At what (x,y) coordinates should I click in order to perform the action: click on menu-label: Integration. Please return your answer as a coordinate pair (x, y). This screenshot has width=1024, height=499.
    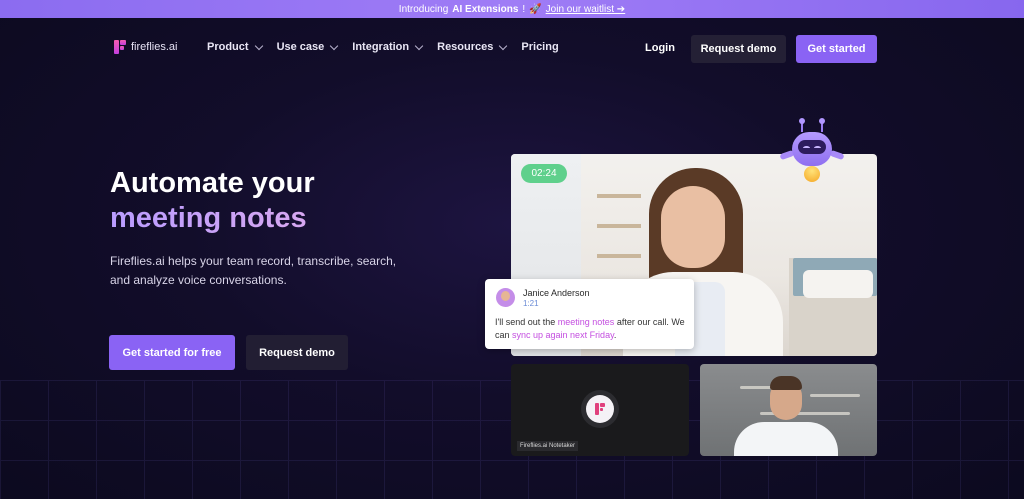
    Looking at the image, I should click on (381, 47).